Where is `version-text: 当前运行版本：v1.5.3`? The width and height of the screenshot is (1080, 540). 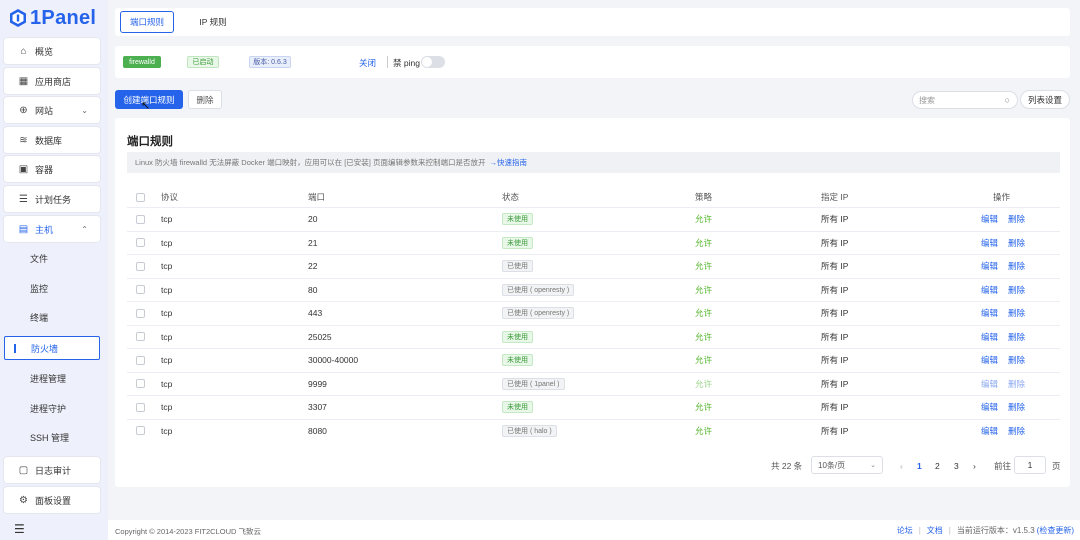
version-text: 当前运行版本：v1.5.3 is located at coordinates (995, 530).